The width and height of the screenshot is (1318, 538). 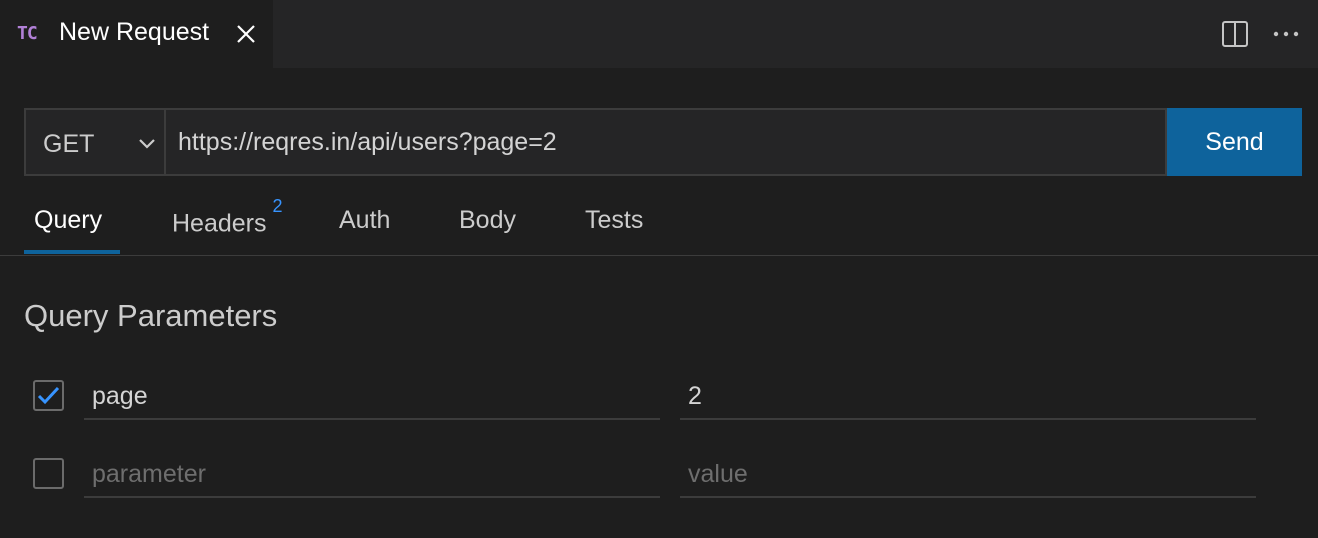 I want to click on send-button: Send, so click(x=1234, y=142).